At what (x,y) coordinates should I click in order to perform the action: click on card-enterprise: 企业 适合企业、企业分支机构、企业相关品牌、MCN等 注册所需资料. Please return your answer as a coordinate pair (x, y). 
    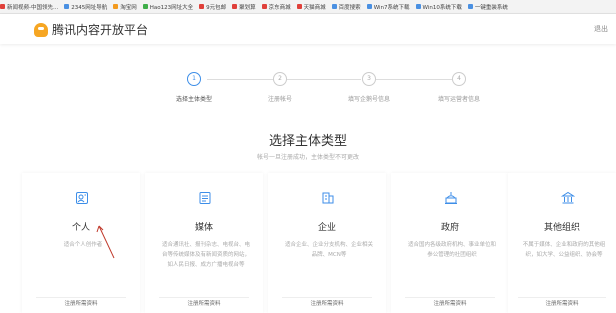
    Looking at the image, I should click on (327, 243).